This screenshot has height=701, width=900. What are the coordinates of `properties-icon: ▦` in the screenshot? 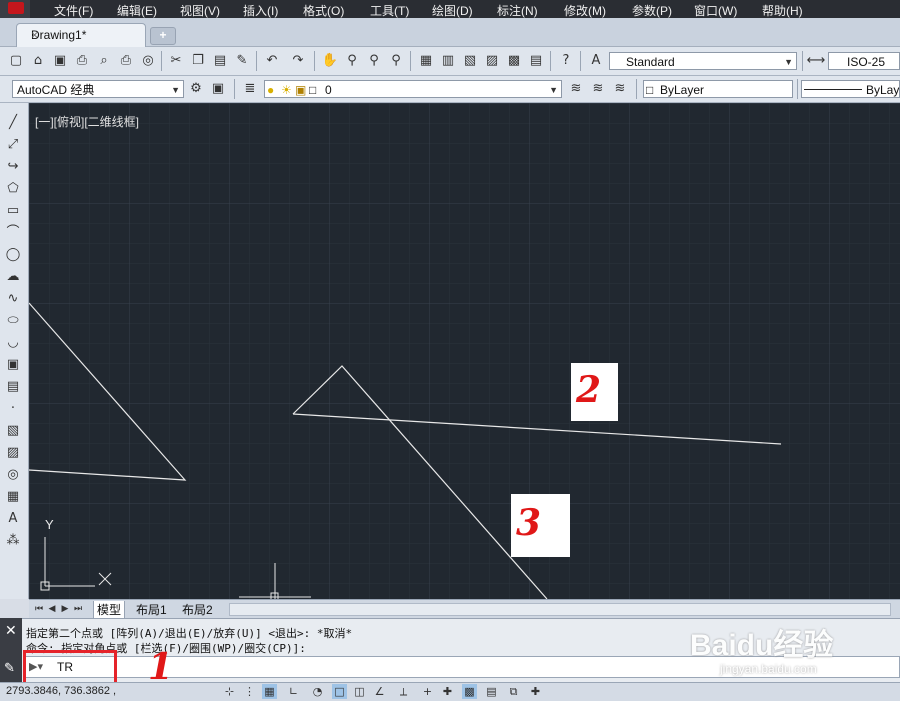 It's located at (426, 61).